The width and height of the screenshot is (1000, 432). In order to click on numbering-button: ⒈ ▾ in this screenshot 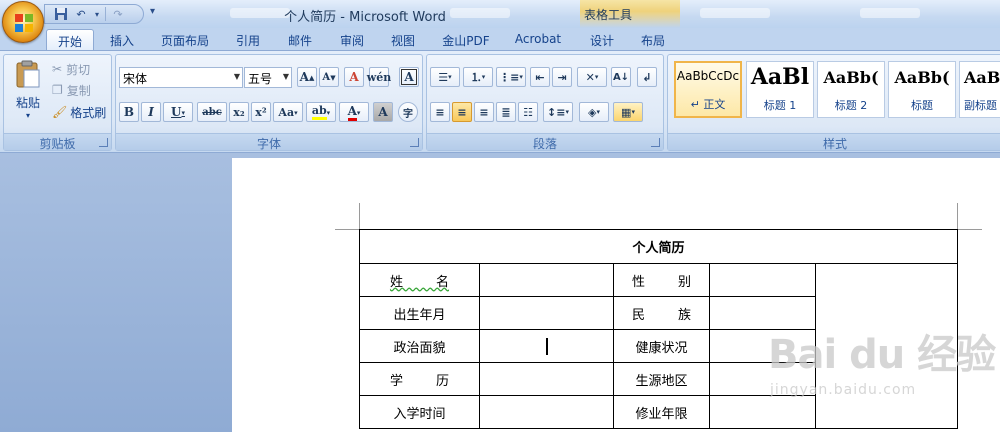, I will do `click(478, 77)`.